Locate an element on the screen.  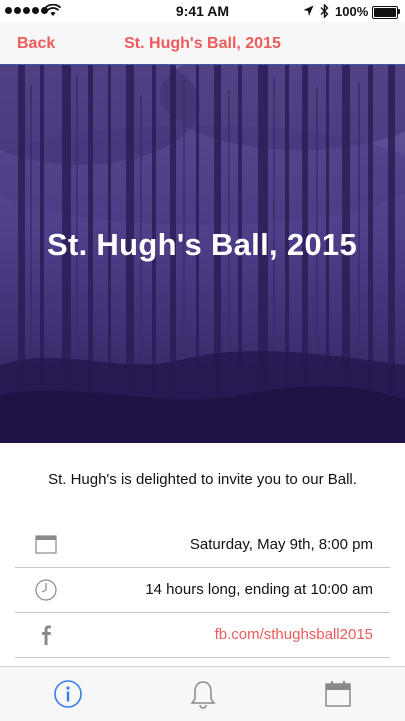
facebook-link: fb.com/sthughsball2015 is located at coordinates (294, 634).